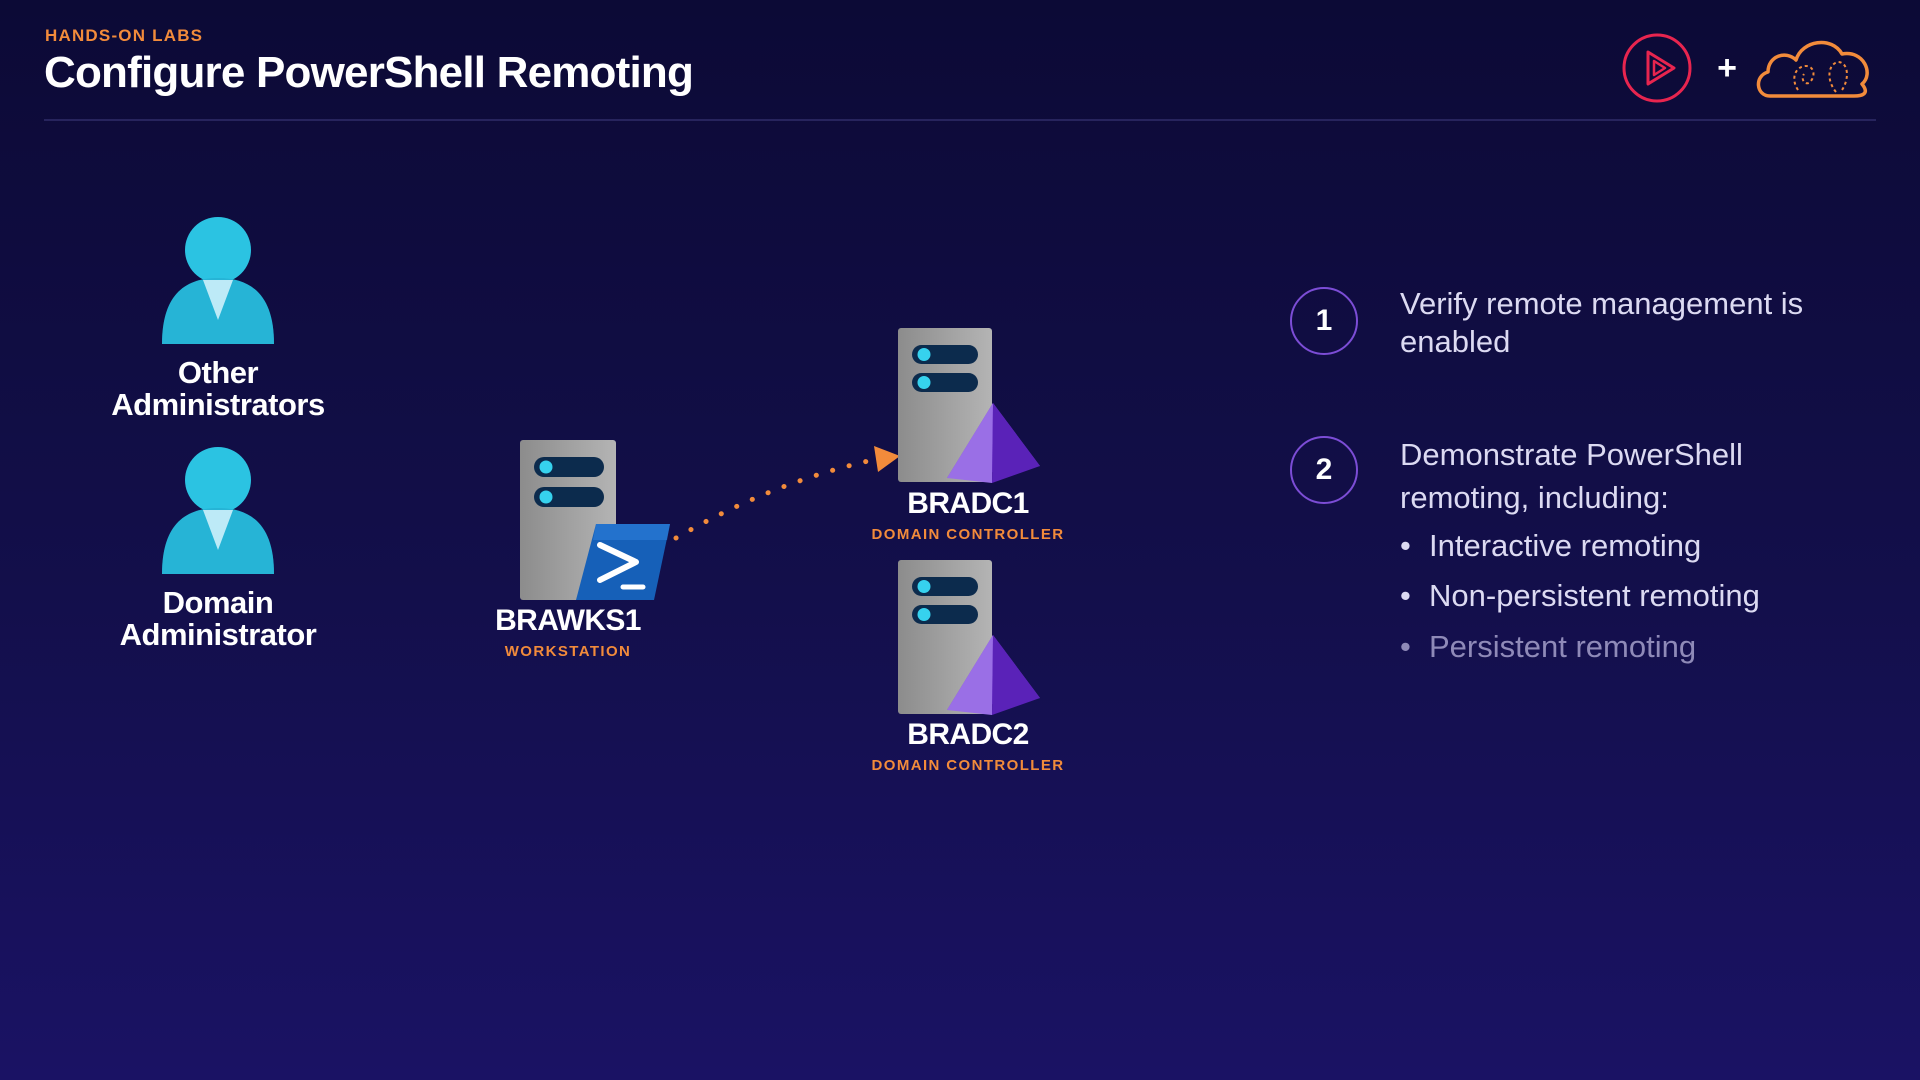 This screenshot has width=1920, height=1080. What do you see at coordinates (1594, 595) in the screenshot?
I see `bullet-text: Non-persistent remoting` at bounding box center [1594, 595].